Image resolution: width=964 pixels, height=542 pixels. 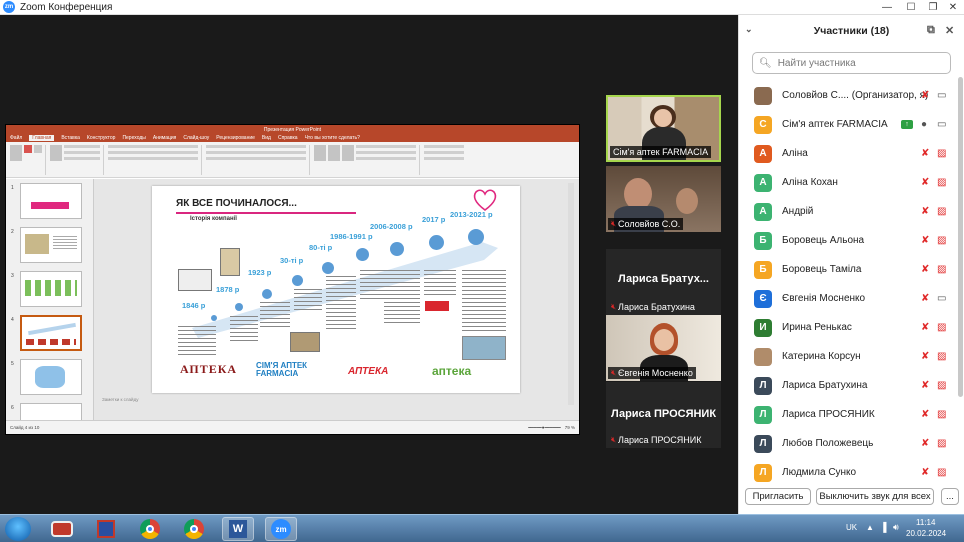 I want to click on save-disk-icon, so click(x=106, y=529).